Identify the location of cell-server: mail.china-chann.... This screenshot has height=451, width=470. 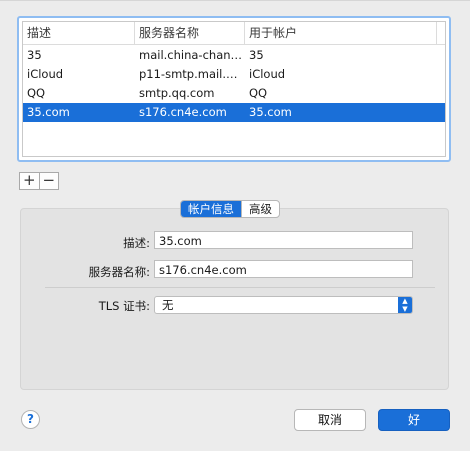
(191, 55).